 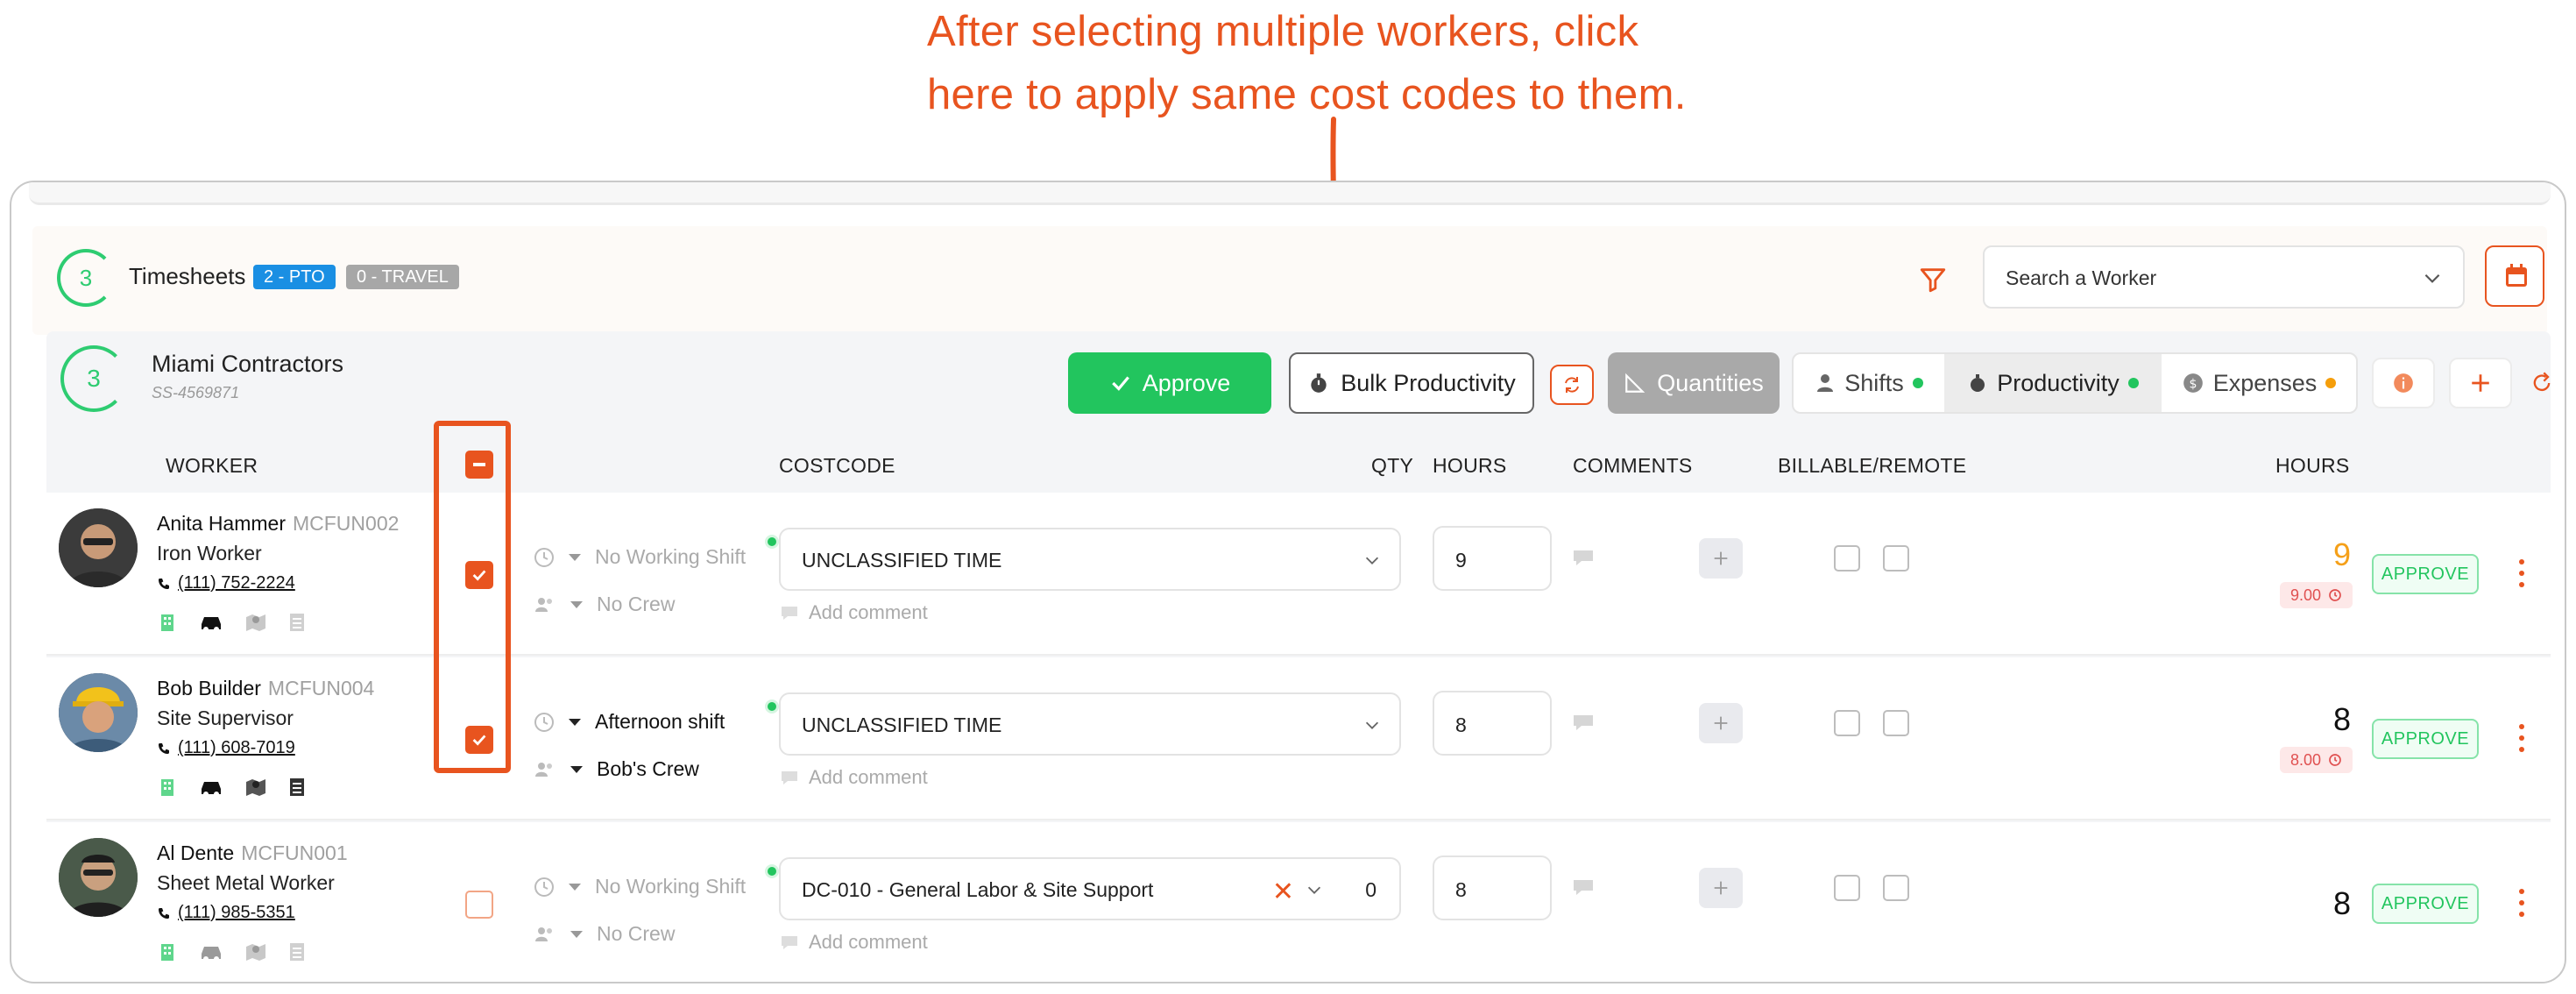 What do you see at coordinates (2316, 595) in the screenshot?
I see `hours-warning-pill: 9.00` at bounding box center [2316, 595].